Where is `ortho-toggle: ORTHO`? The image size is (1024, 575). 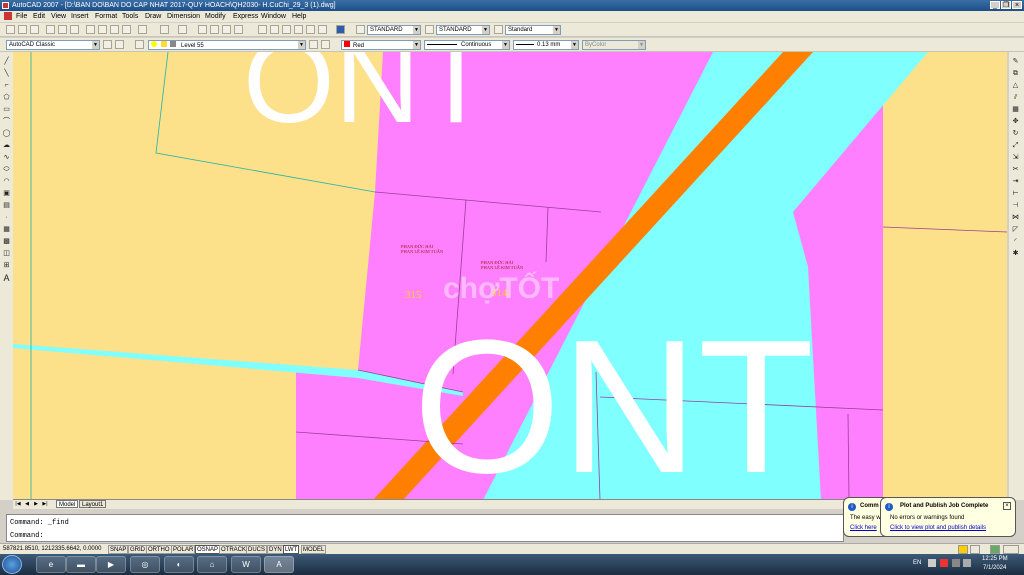 ortho-toggle: ORTHO is located at coordinates (159, 549).